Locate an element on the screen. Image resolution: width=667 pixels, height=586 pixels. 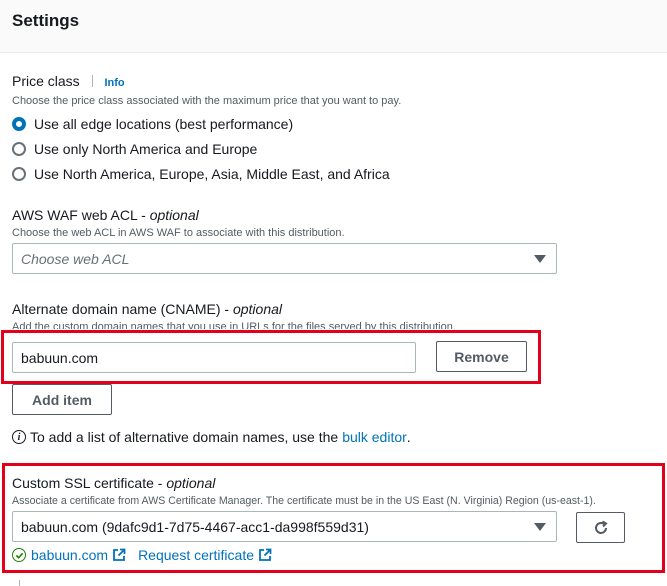
info-separator is located at coordinates (92, 81).